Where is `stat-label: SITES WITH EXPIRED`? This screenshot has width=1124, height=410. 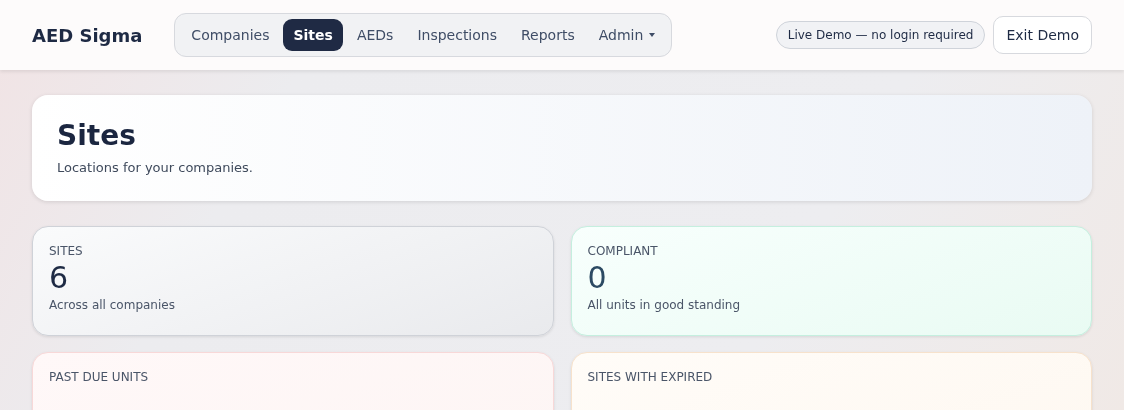 stat-label: SITES WITH EXPIRED is located at coordinates (650, 377).